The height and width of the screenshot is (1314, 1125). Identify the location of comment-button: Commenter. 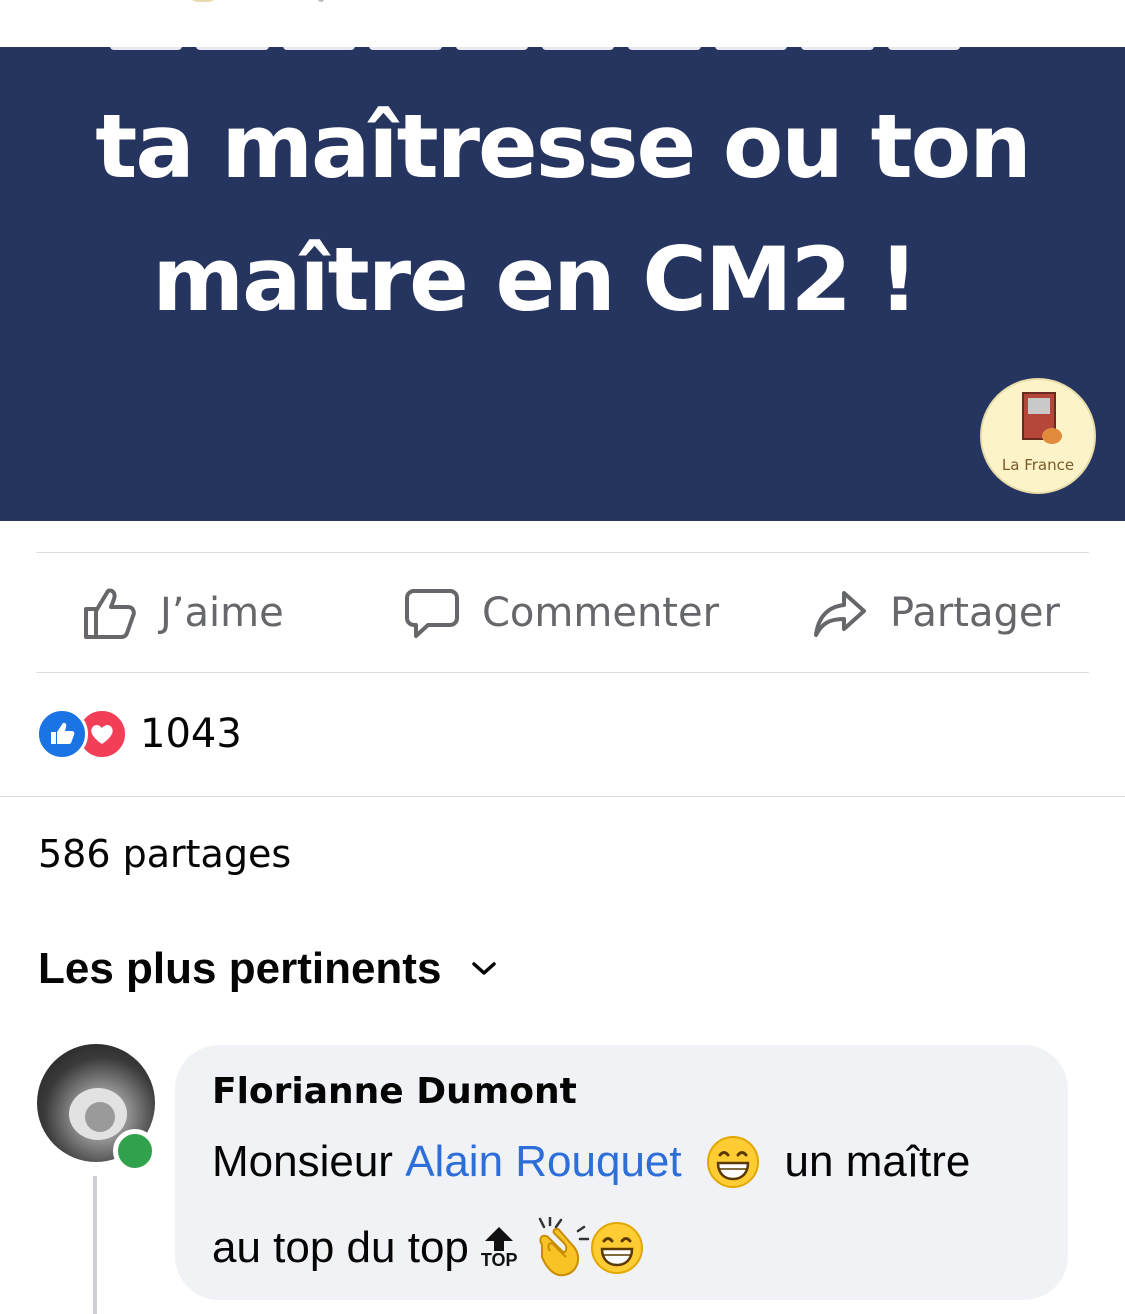
(561, 612).